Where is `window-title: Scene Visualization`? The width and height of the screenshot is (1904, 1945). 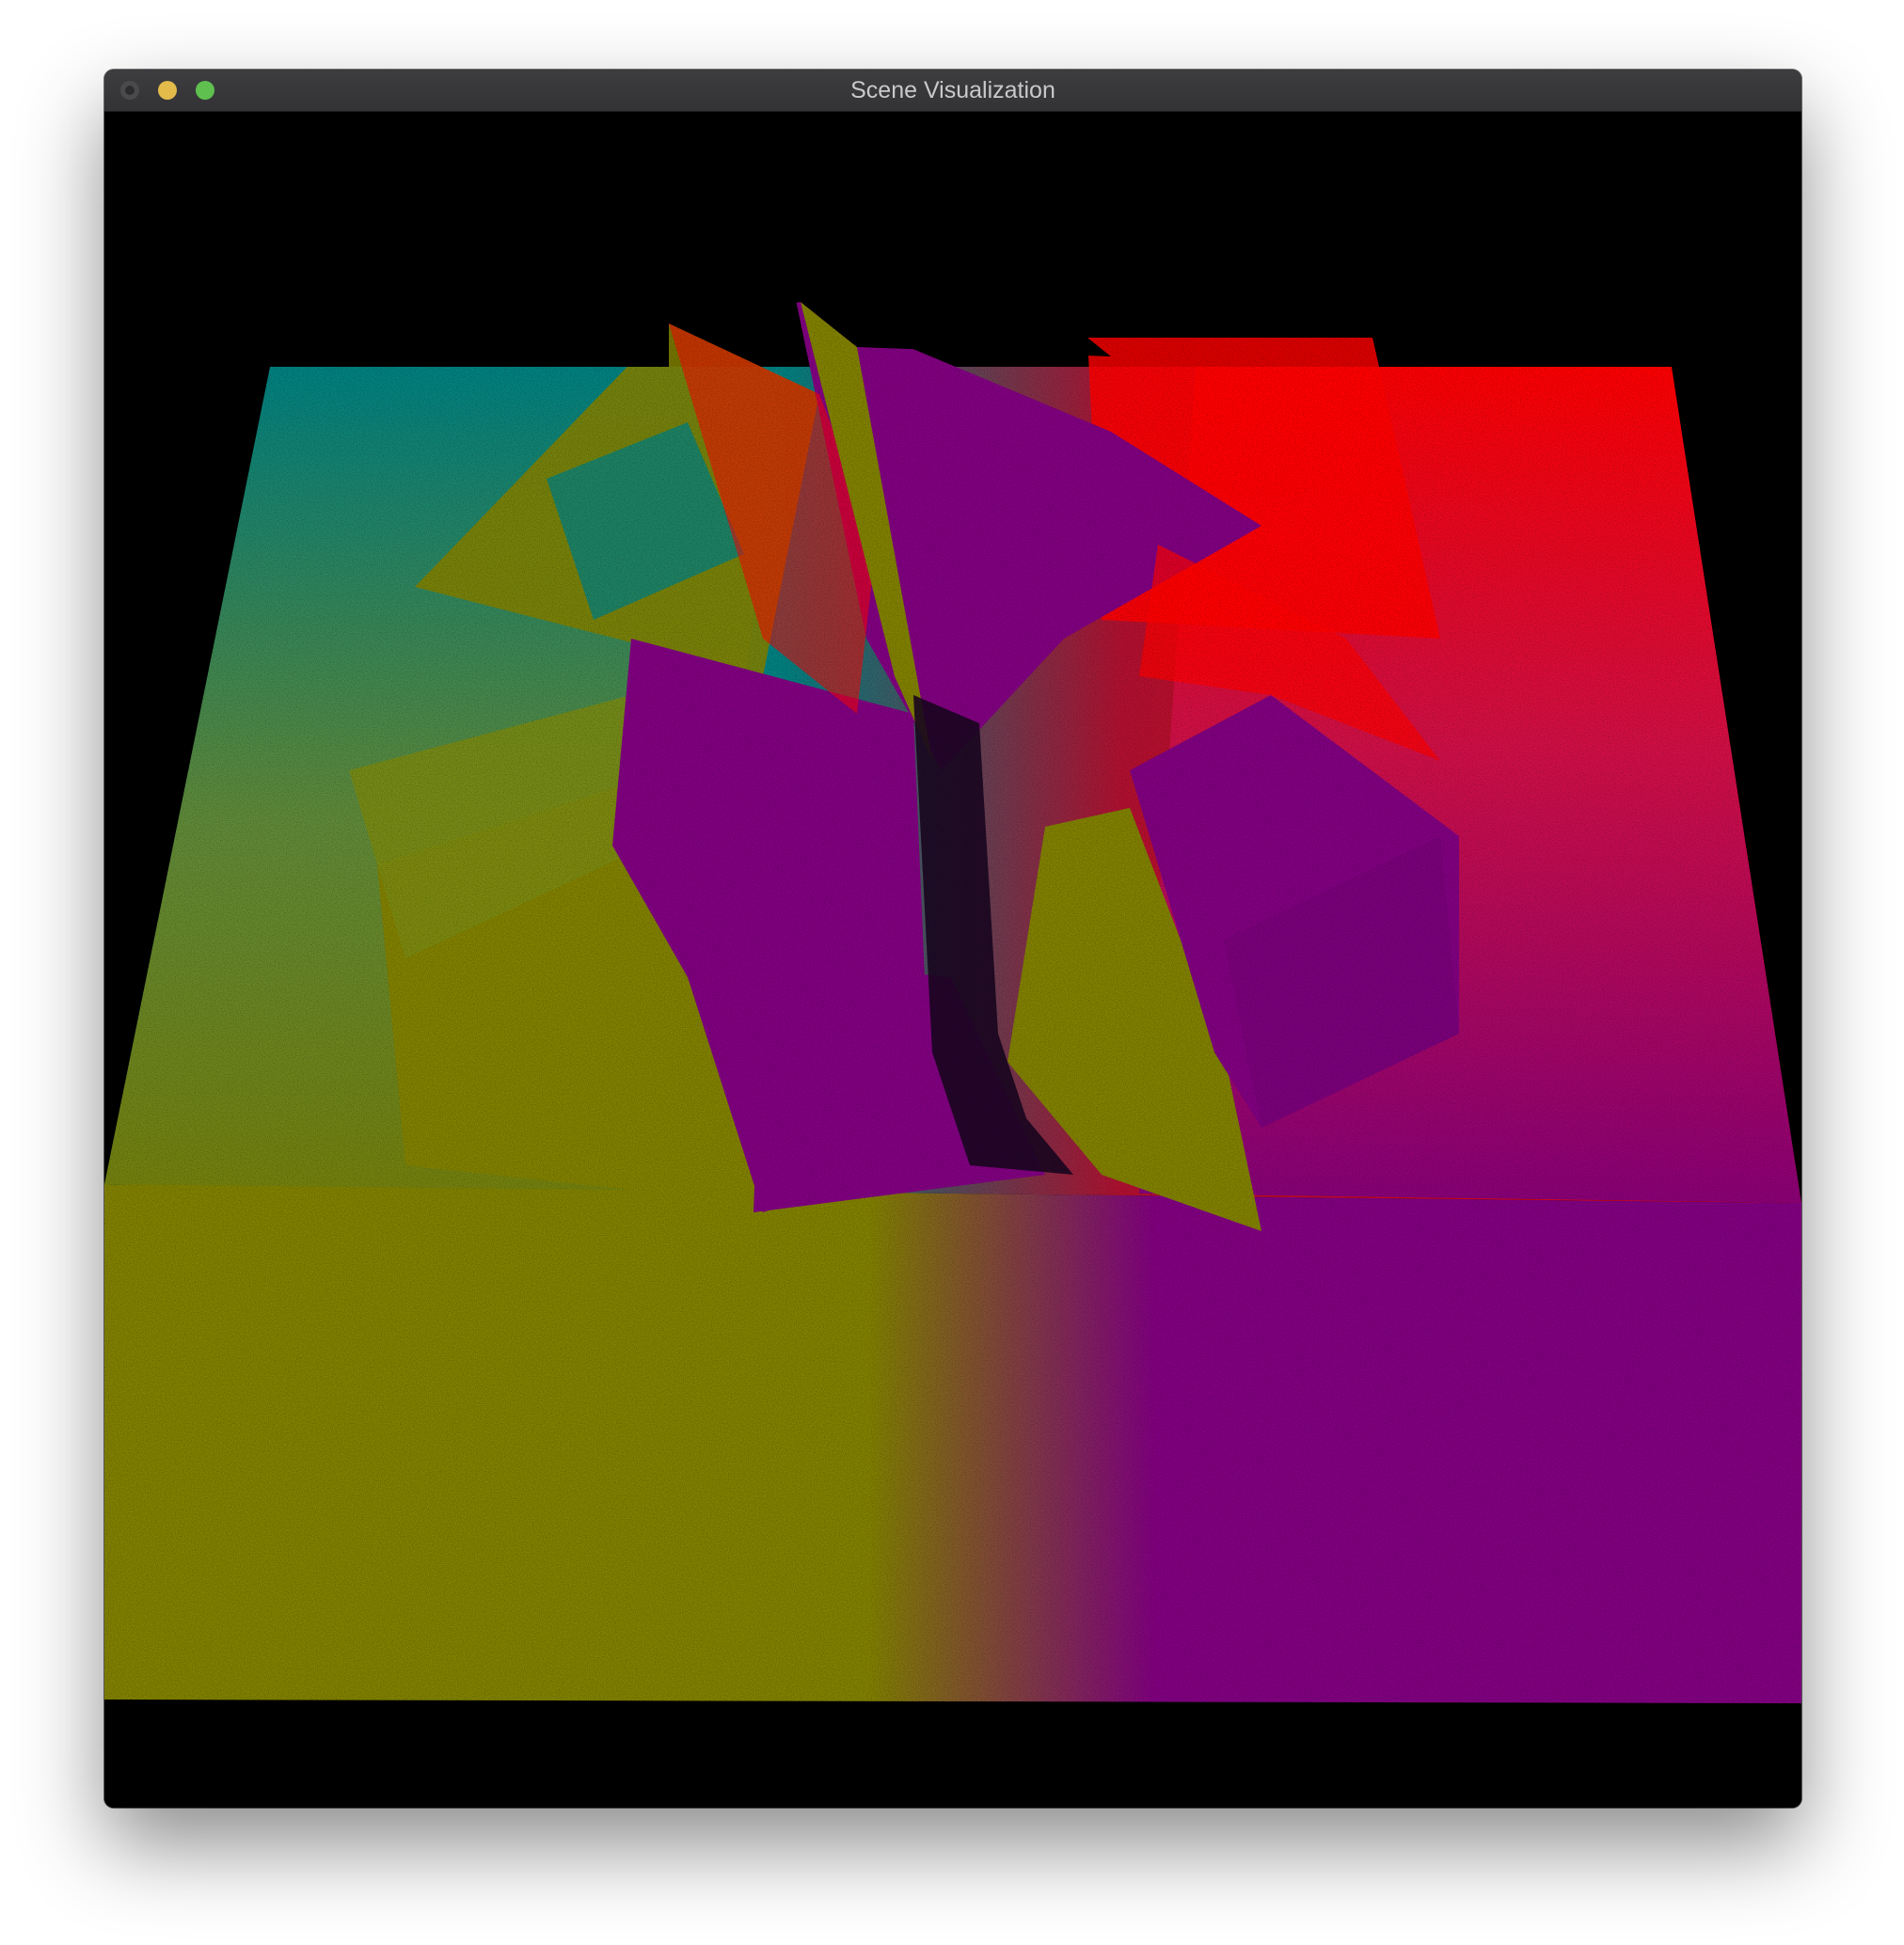
window-title: Scene Visualization is located at coordinates (952, 90).